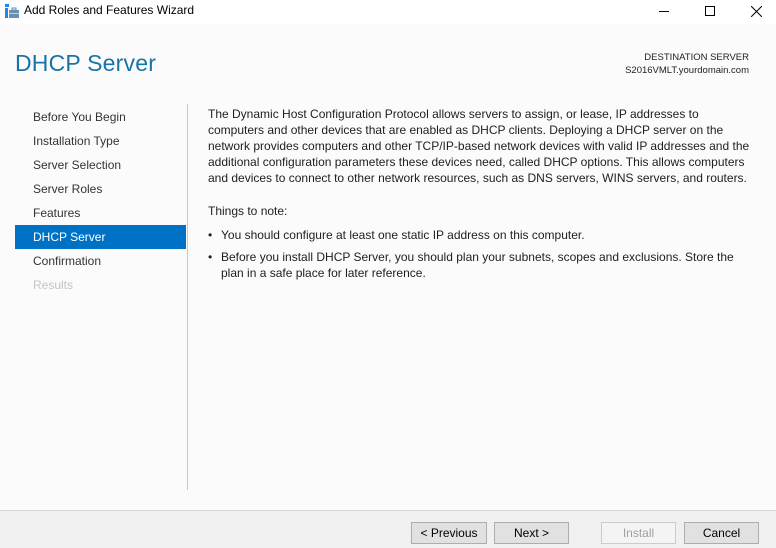  I want to click on minimize-button, so click(664, 11).